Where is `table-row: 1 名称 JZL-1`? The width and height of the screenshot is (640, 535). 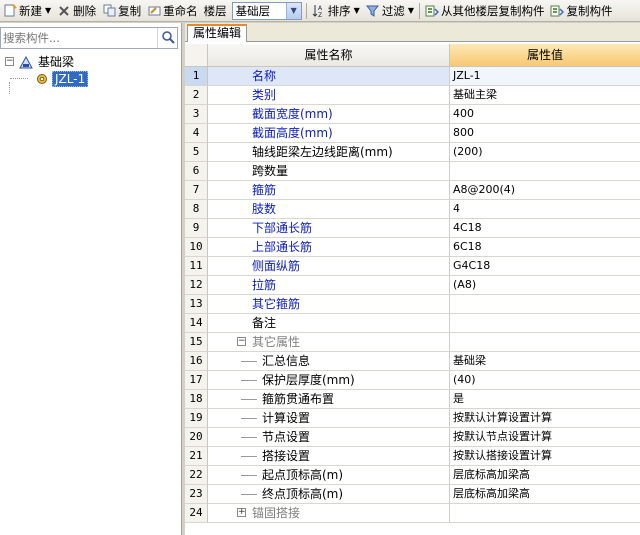 table-row: 1 名称 JZL-1 is located at coordinates (412, 76).